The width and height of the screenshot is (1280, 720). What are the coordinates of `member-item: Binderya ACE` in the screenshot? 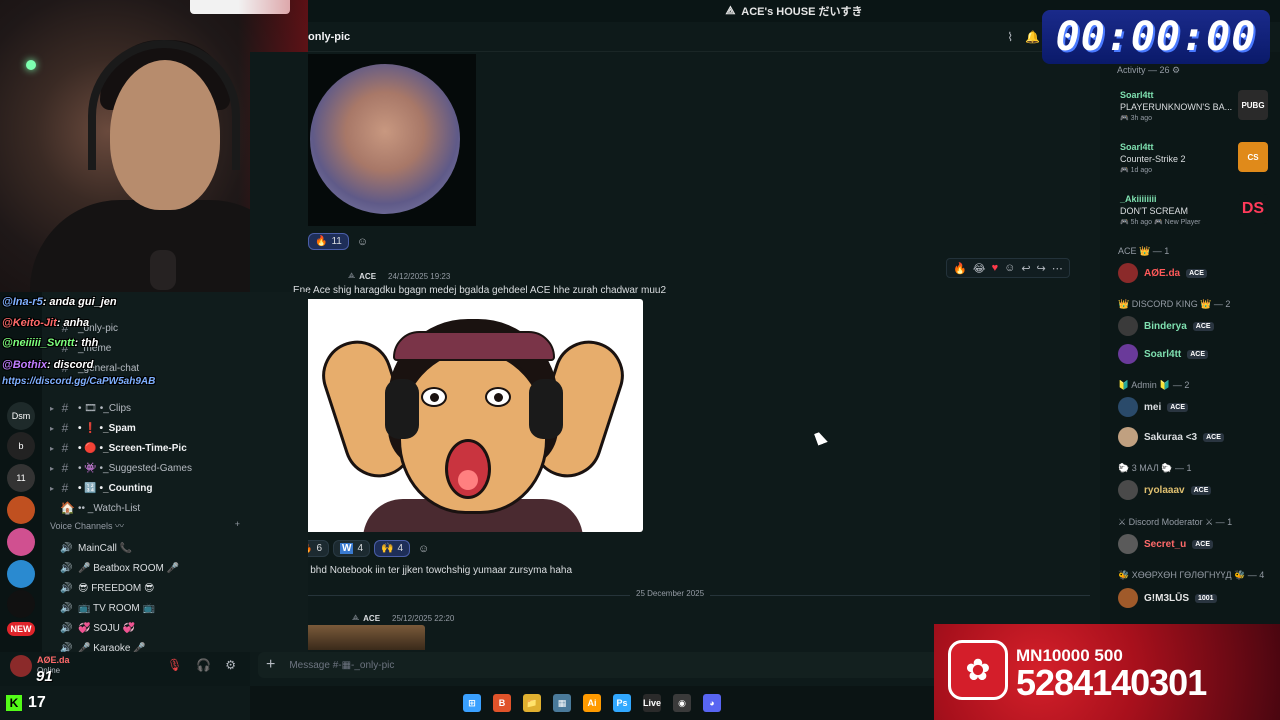 It's located at (1166, 326).